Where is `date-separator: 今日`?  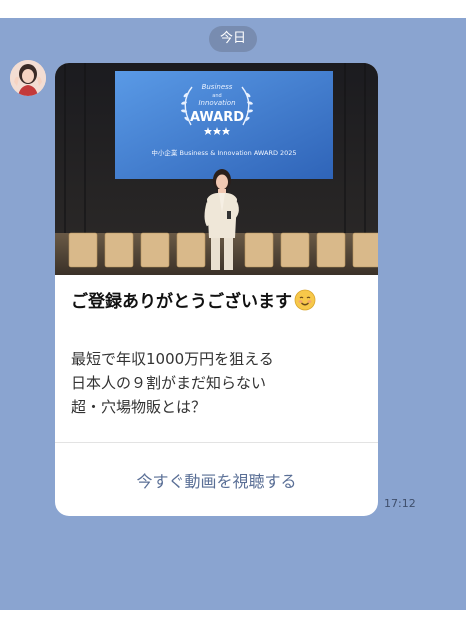
date-separator: 今日 is located at coordinates (233, 39).